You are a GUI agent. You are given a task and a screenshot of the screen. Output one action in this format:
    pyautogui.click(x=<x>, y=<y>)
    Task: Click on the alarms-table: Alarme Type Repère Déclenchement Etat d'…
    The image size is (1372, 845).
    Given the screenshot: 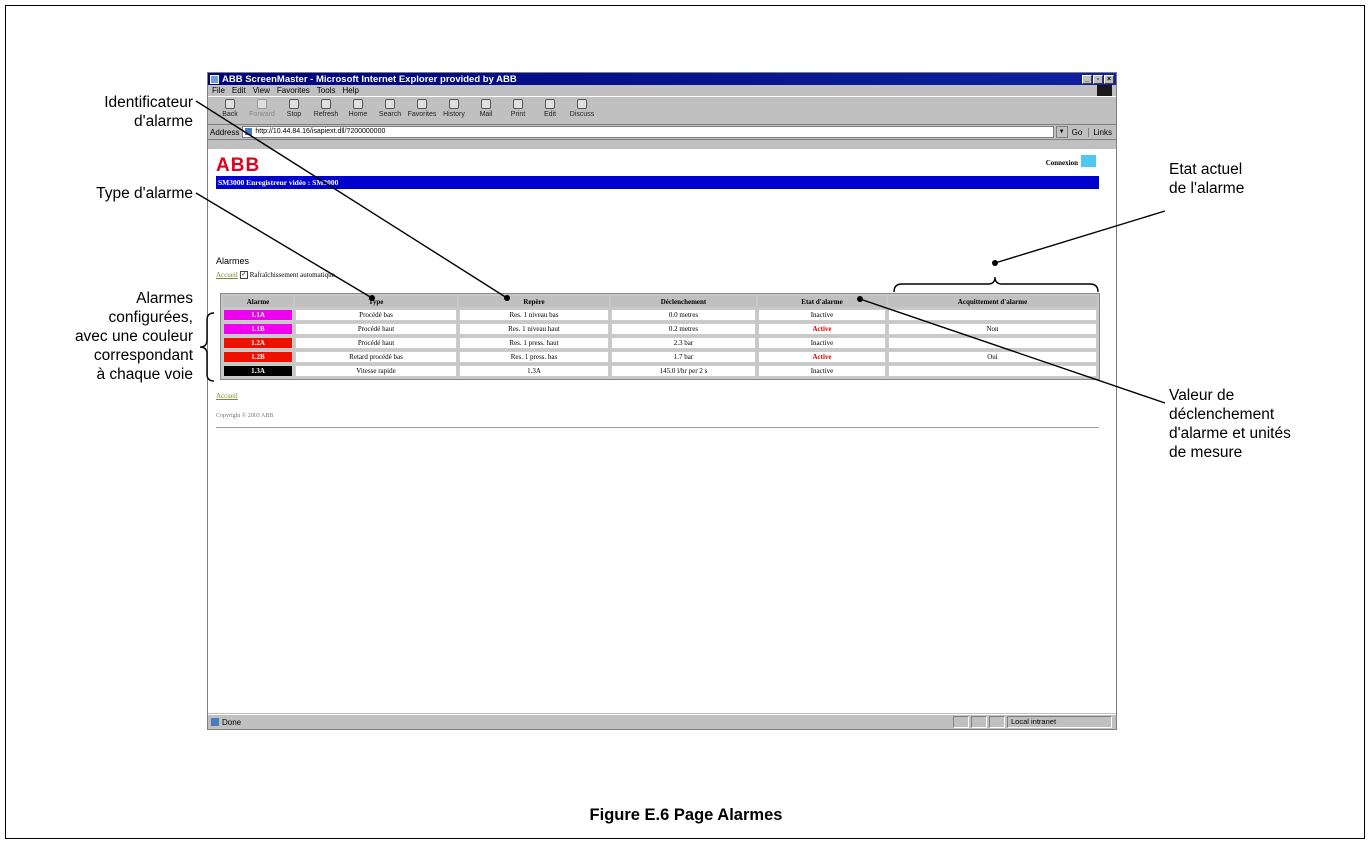 What is the action you would take?
    pyautogui.click(x=660, y=336)
    